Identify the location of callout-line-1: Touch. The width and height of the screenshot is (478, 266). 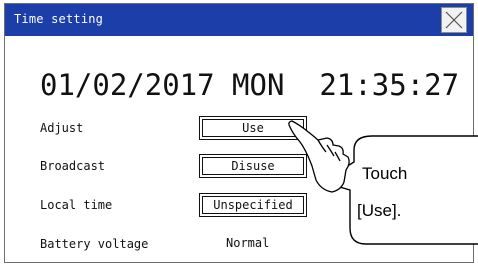
(385, 173).